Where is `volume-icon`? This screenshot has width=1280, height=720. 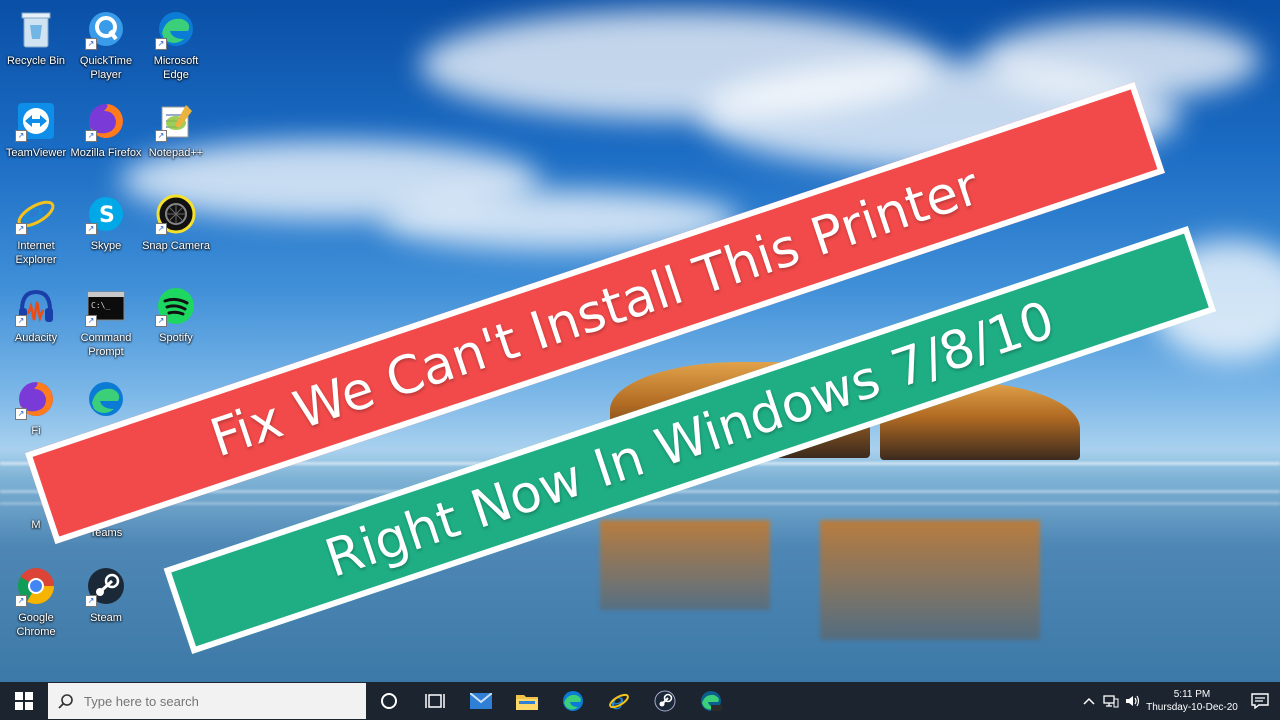
volume-icon is located at coordinates (1133, 701).